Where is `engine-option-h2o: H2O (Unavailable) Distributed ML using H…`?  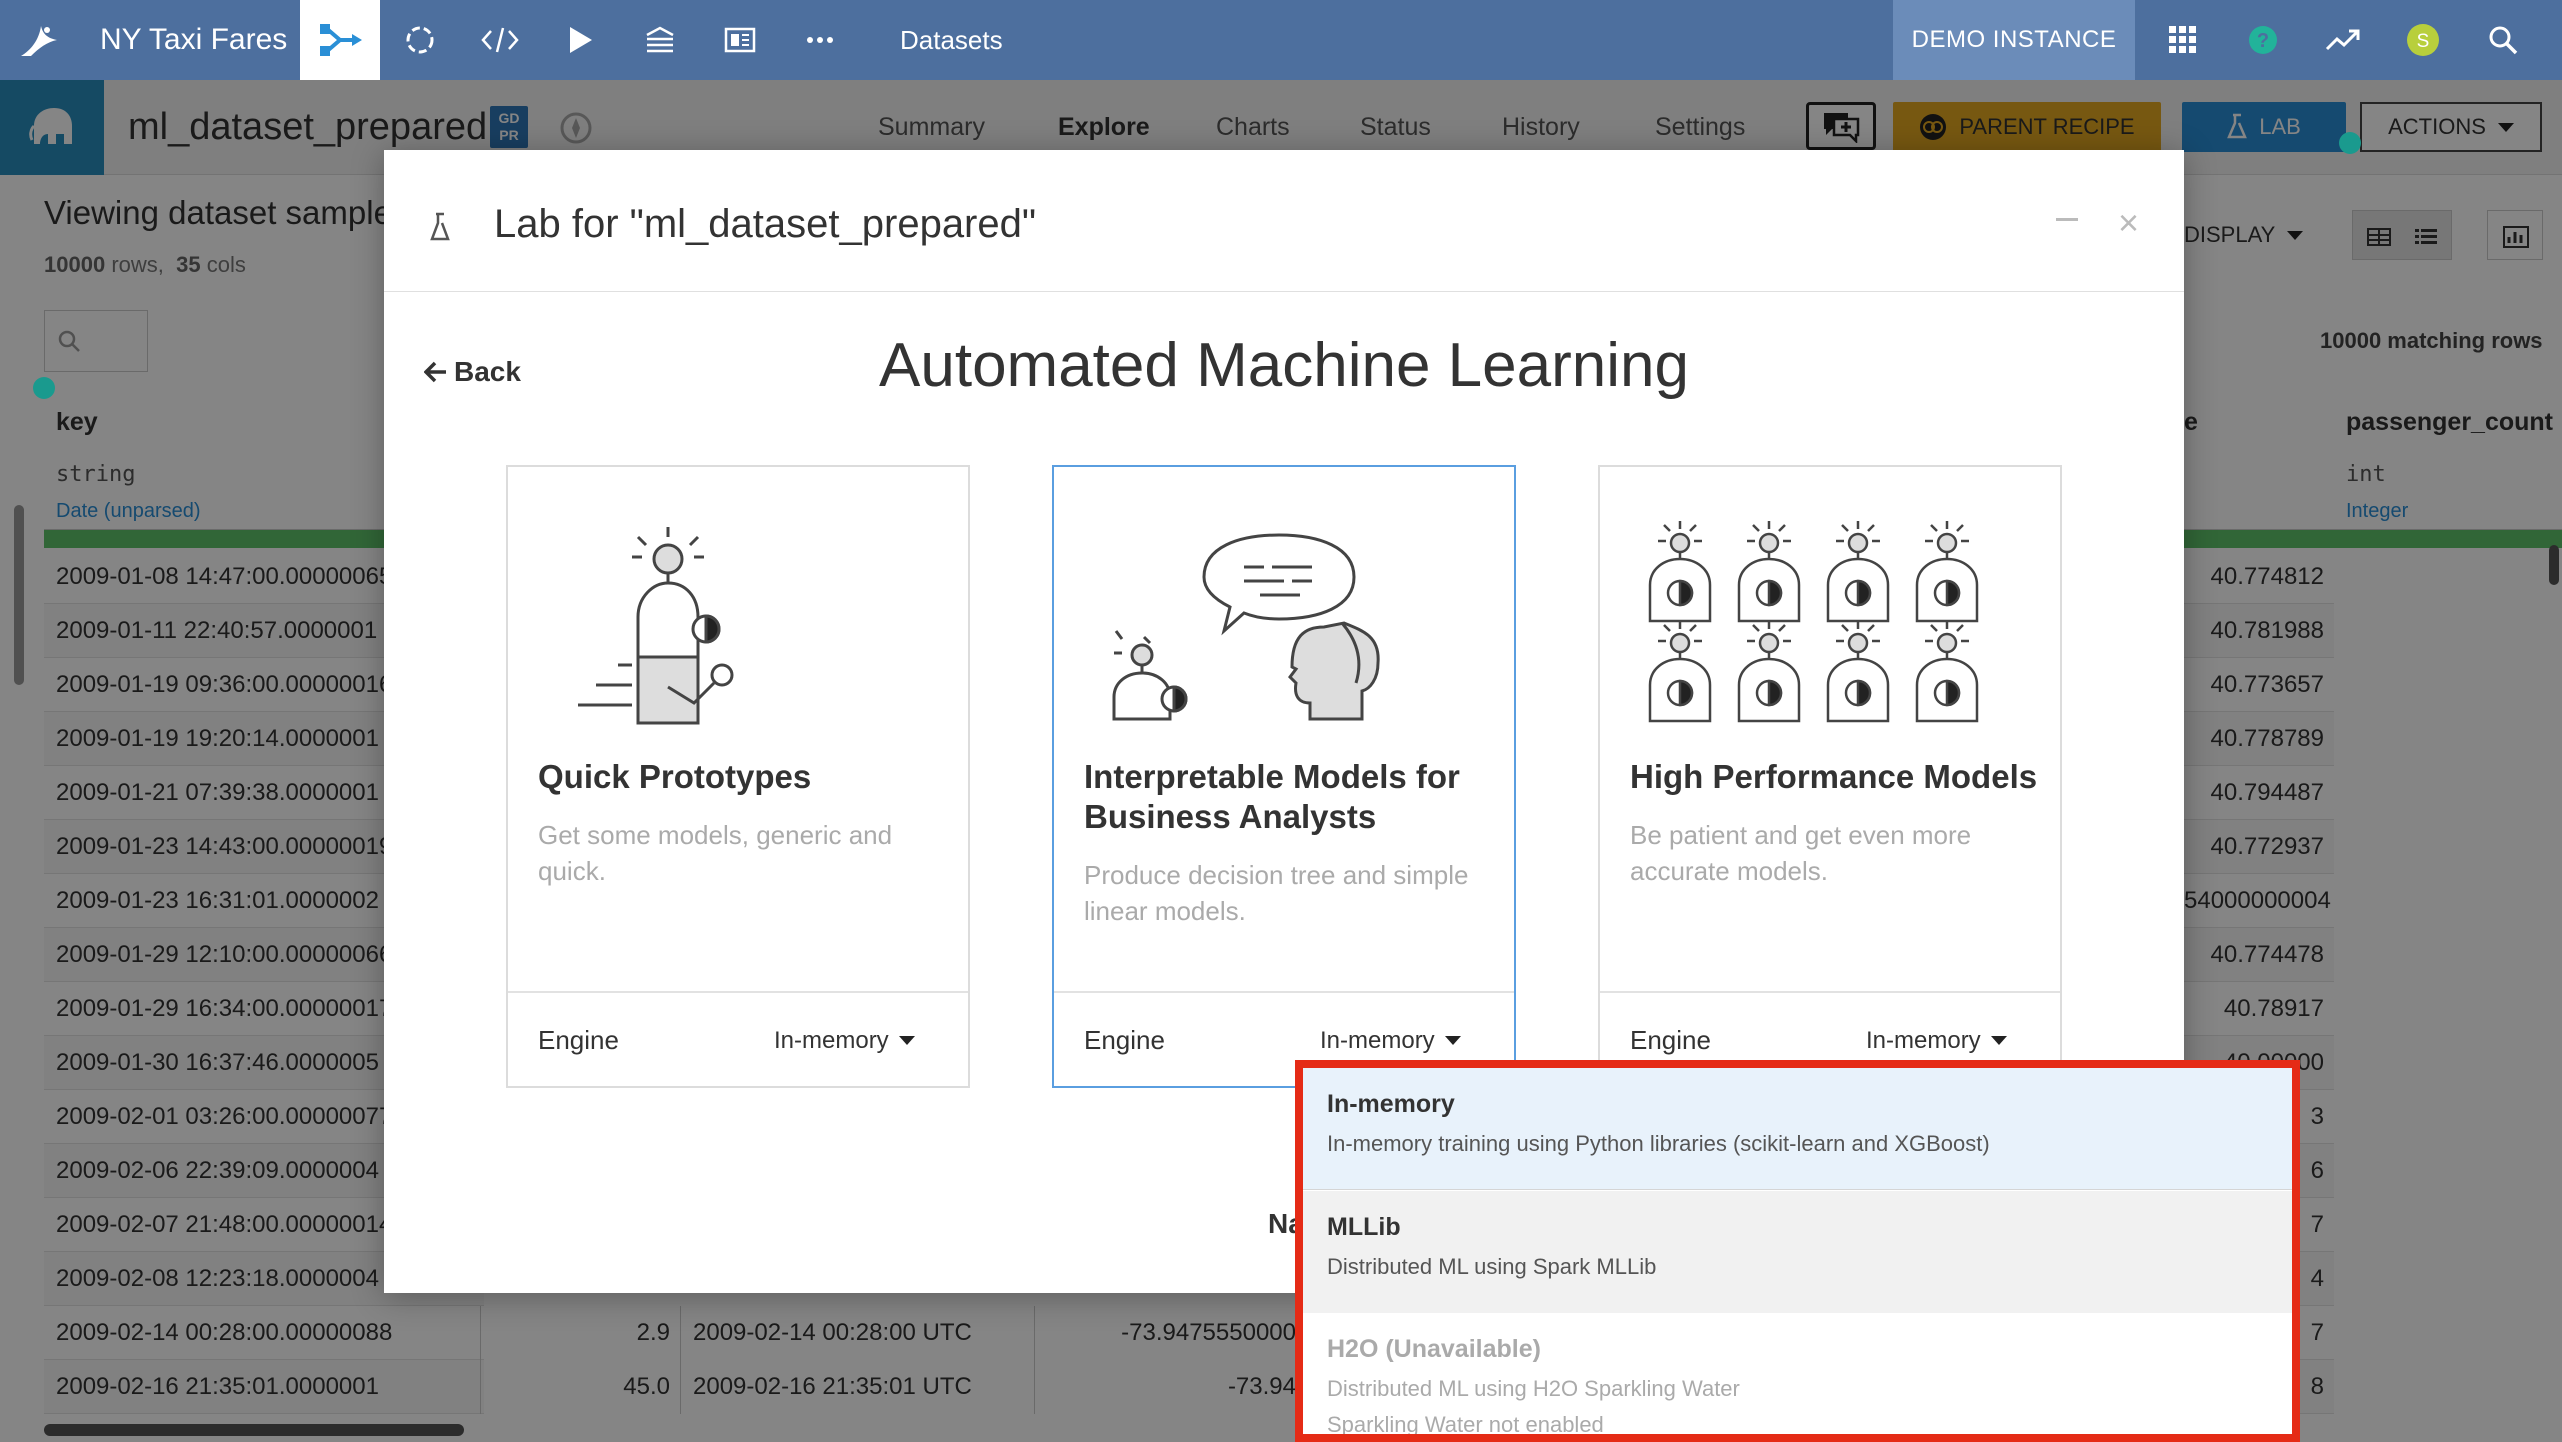 engine-option-h2o: H2O (Unavailable) Distributed ML using H… is located at coordinates (1797, 1375).